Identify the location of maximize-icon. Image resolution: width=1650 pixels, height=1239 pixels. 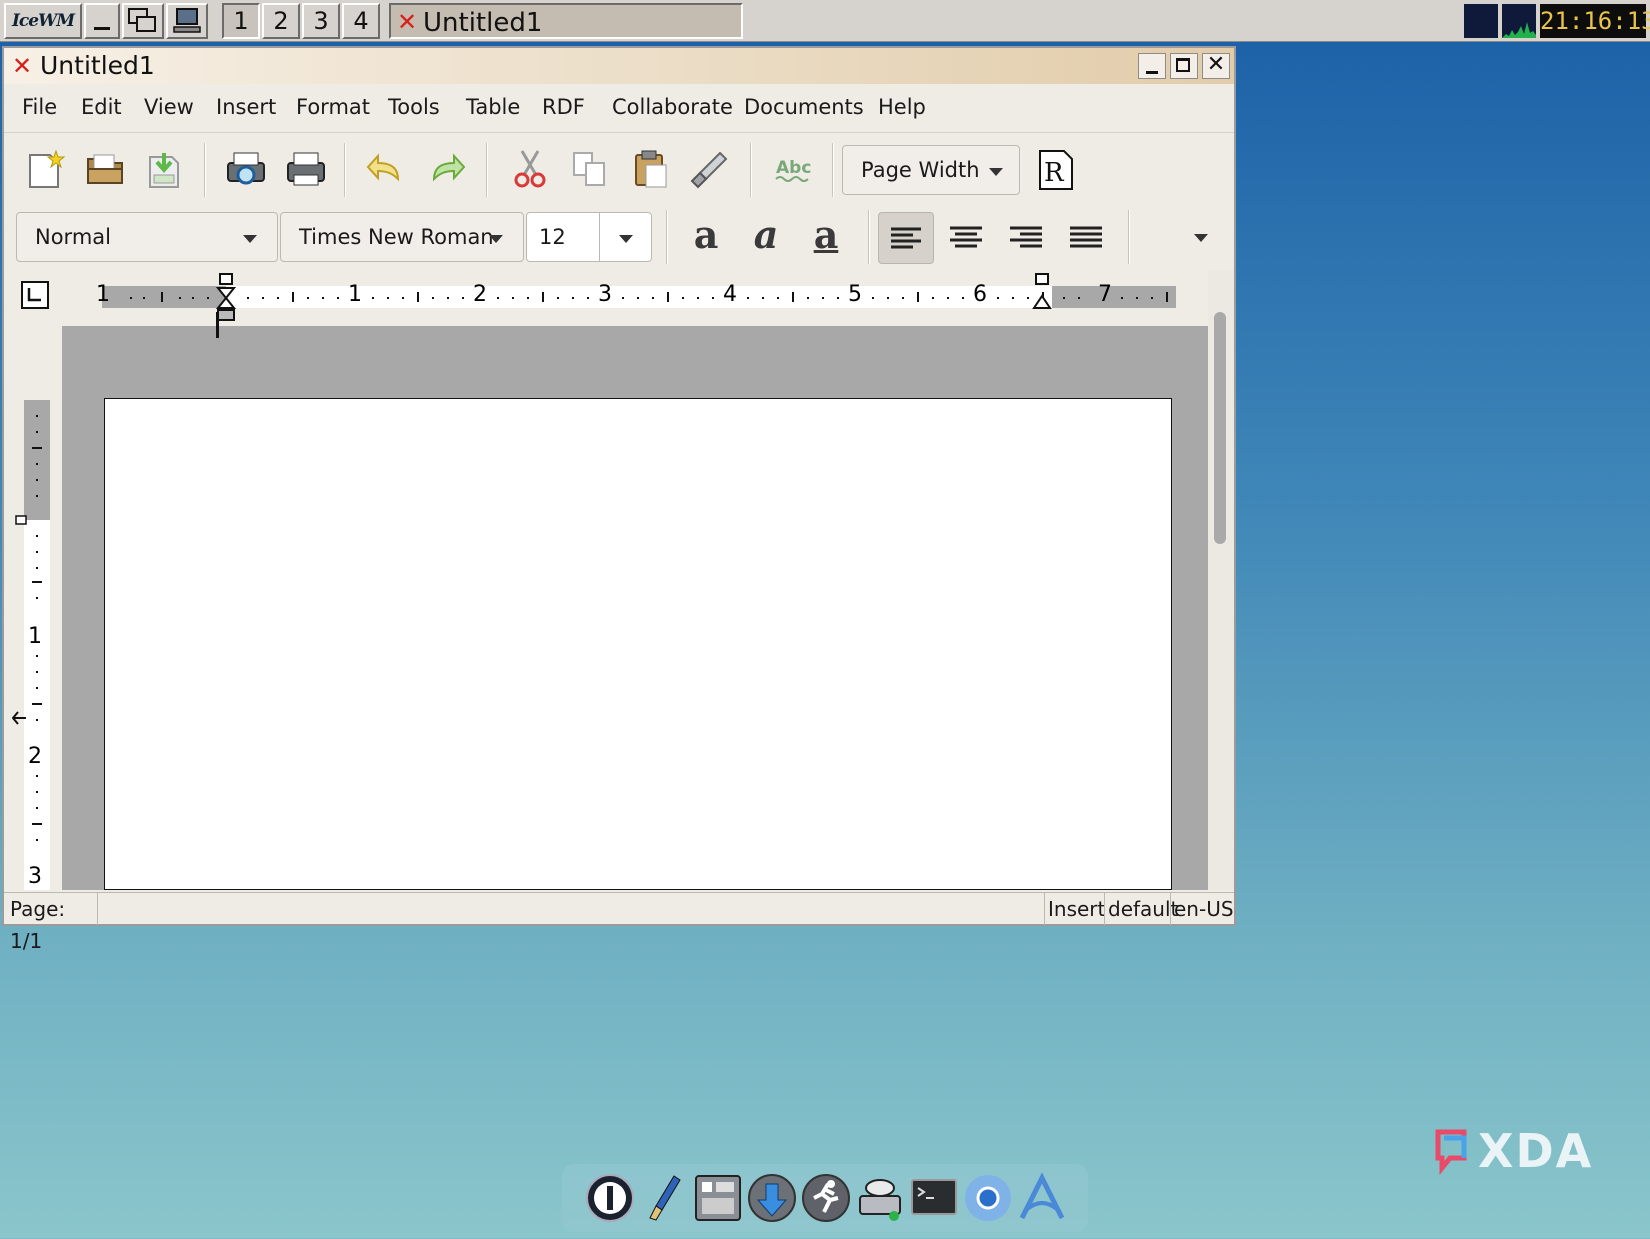
(1183, 65).